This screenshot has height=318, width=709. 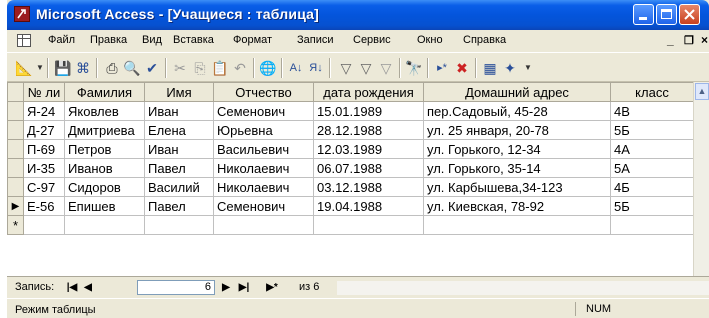 I want to click on vertical-scrollbar: ▲, so click(x=701, y=179).